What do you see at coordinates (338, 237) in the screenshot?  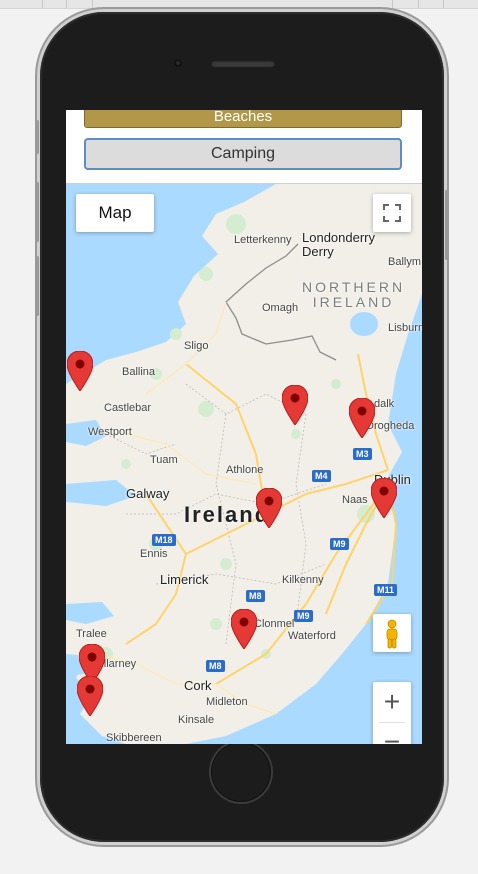 I see `place-londonderry: Londonderry` at bounding box center [338, 237].